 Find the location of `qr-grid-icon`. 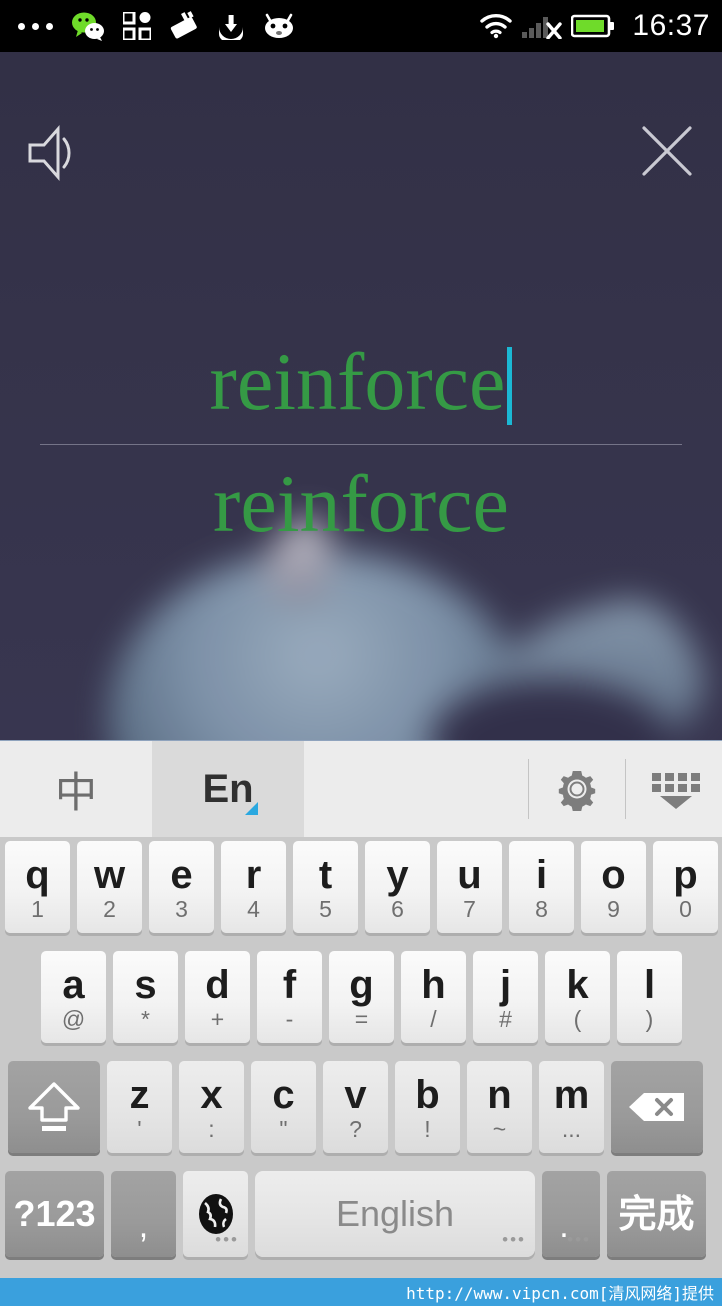

qr-grid-icon is located at coordinates (137, 26).